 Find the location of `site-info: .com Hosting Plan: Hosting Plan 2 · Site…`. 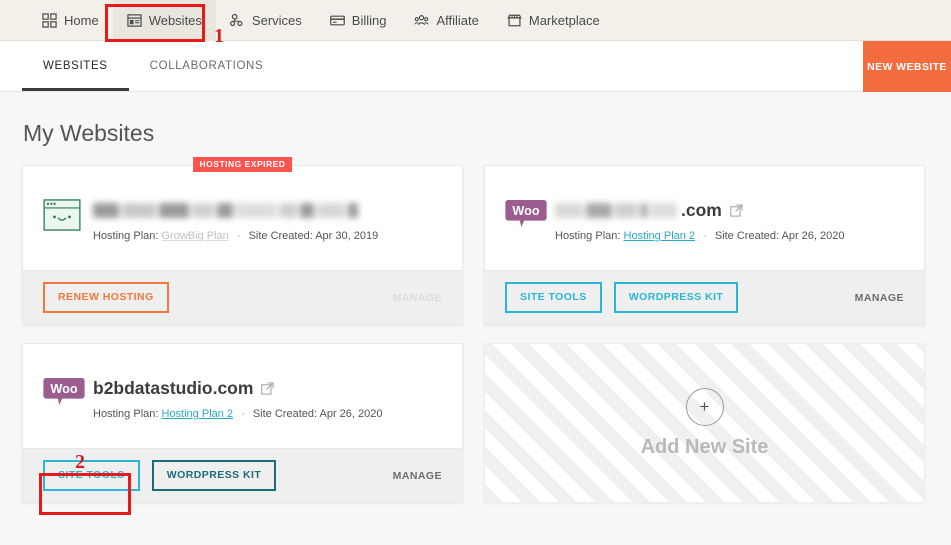

site-info: .com Hosting Plan: Hosting Plan 2 · Site… is located at coordinates (698, 220).